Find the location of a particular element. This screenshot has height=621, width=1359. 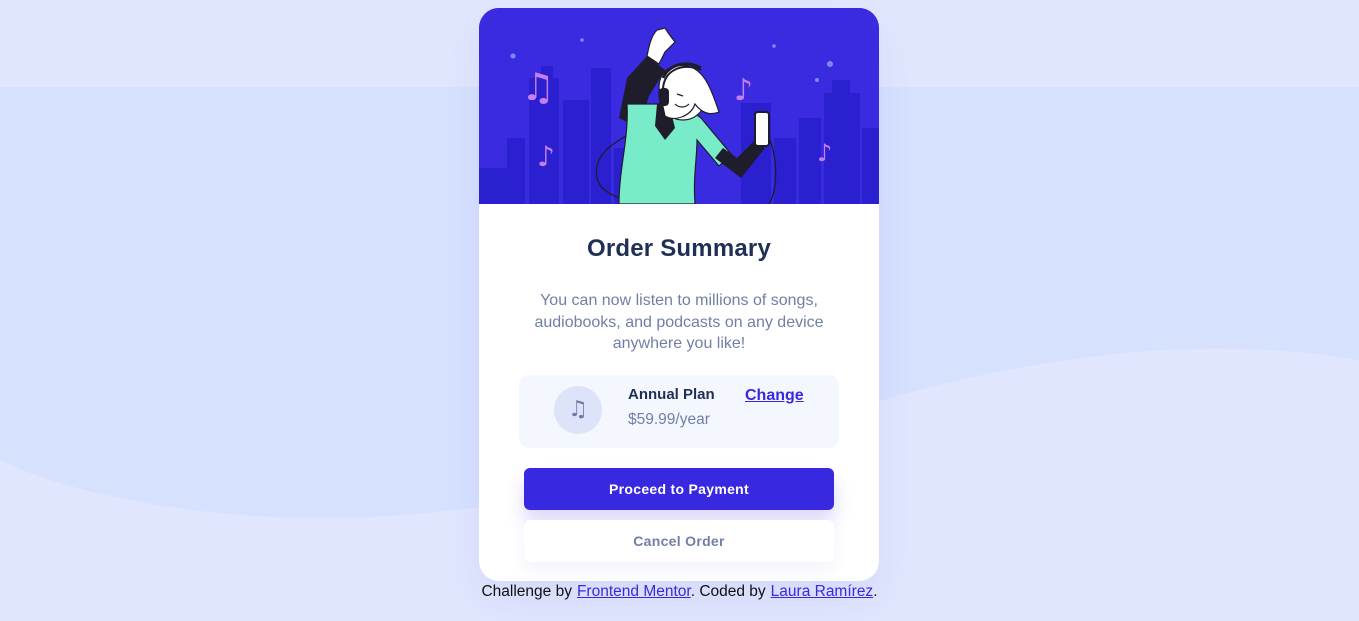

plan-name: Annual Plan is located at coordinates (671, 394).